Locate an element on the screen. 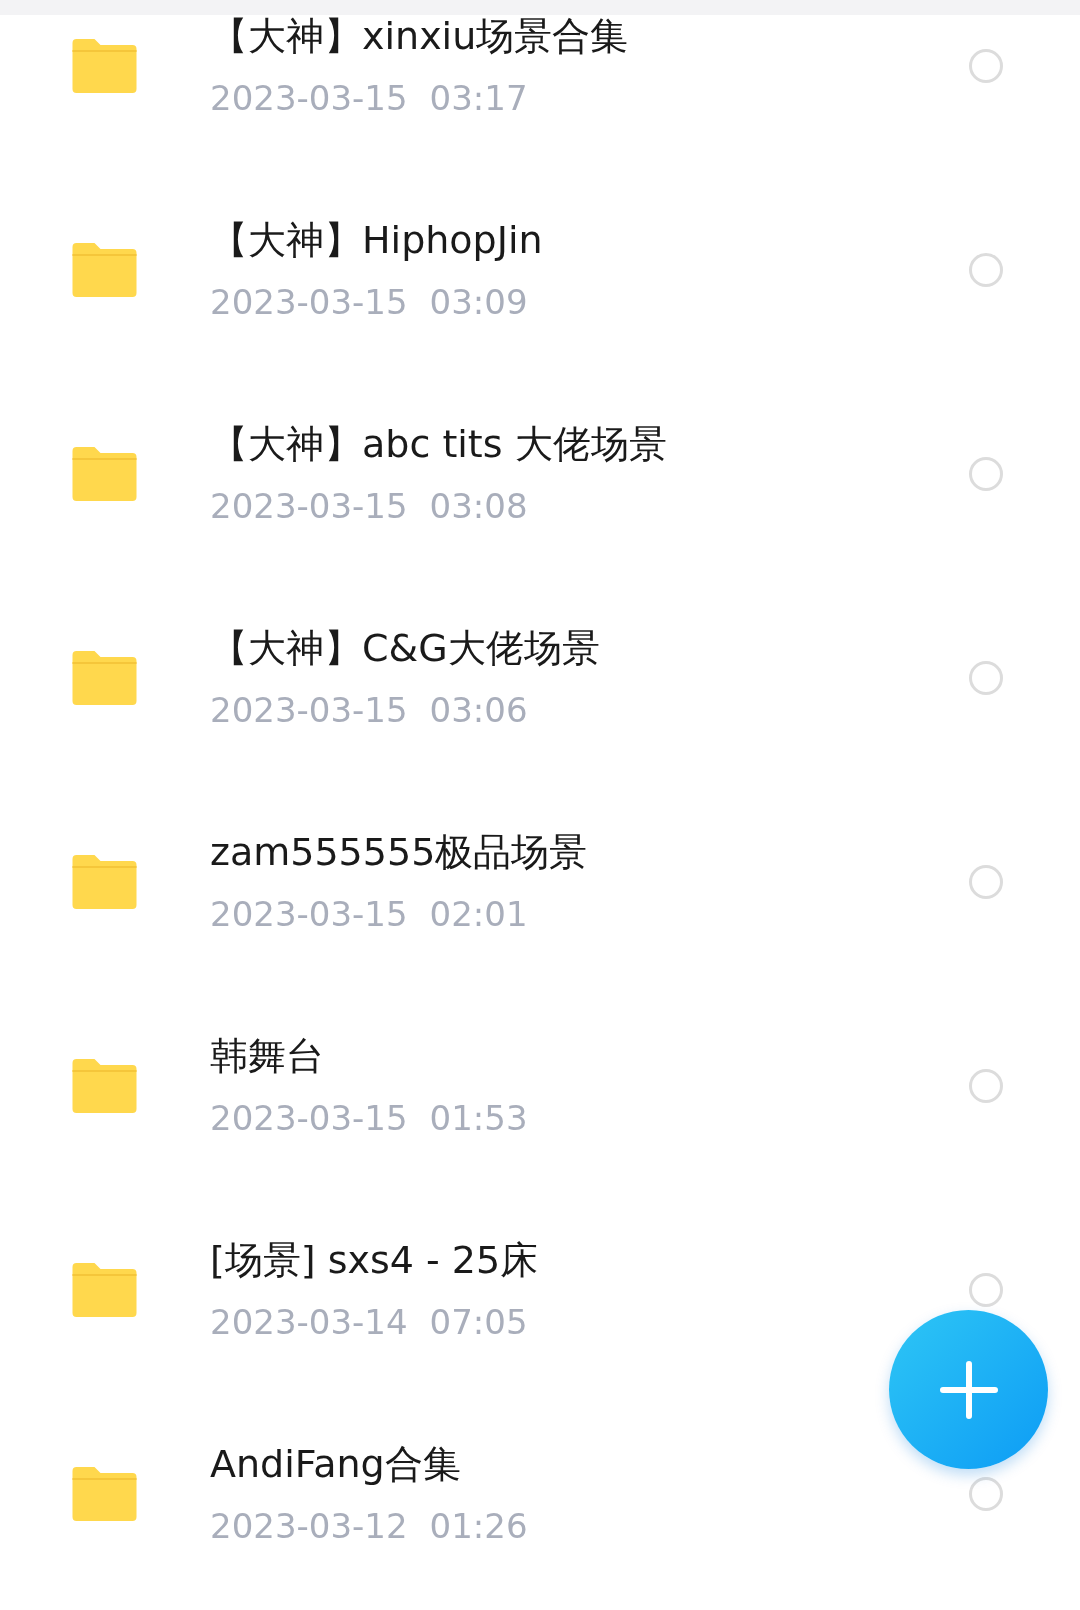 The width and height of the screenshot is (1080, 1610). folder-name: 【大神】abc tits 大佬场景 is located at coordinates (439, 444).